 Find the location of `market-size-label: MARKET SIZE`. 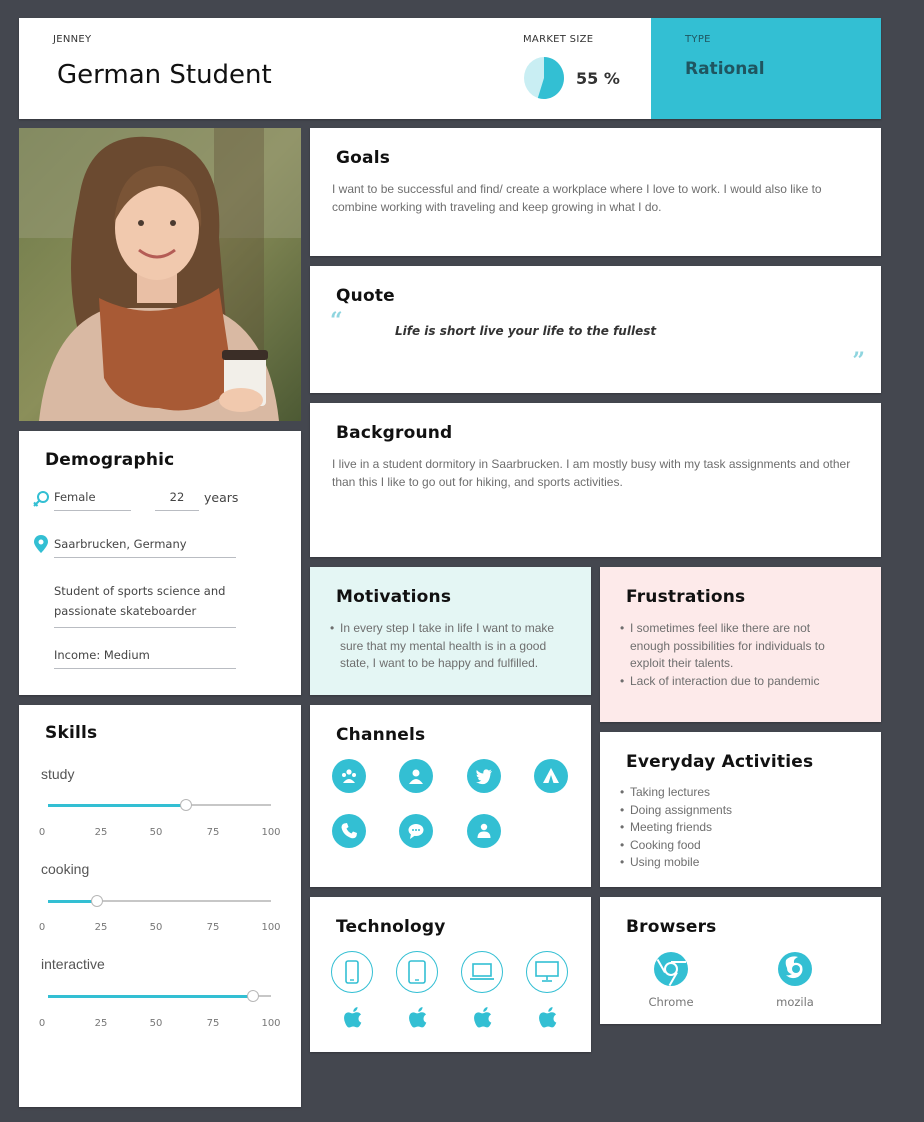

market-size-label: MARKET SIZE is located at coordinates (558, 39).